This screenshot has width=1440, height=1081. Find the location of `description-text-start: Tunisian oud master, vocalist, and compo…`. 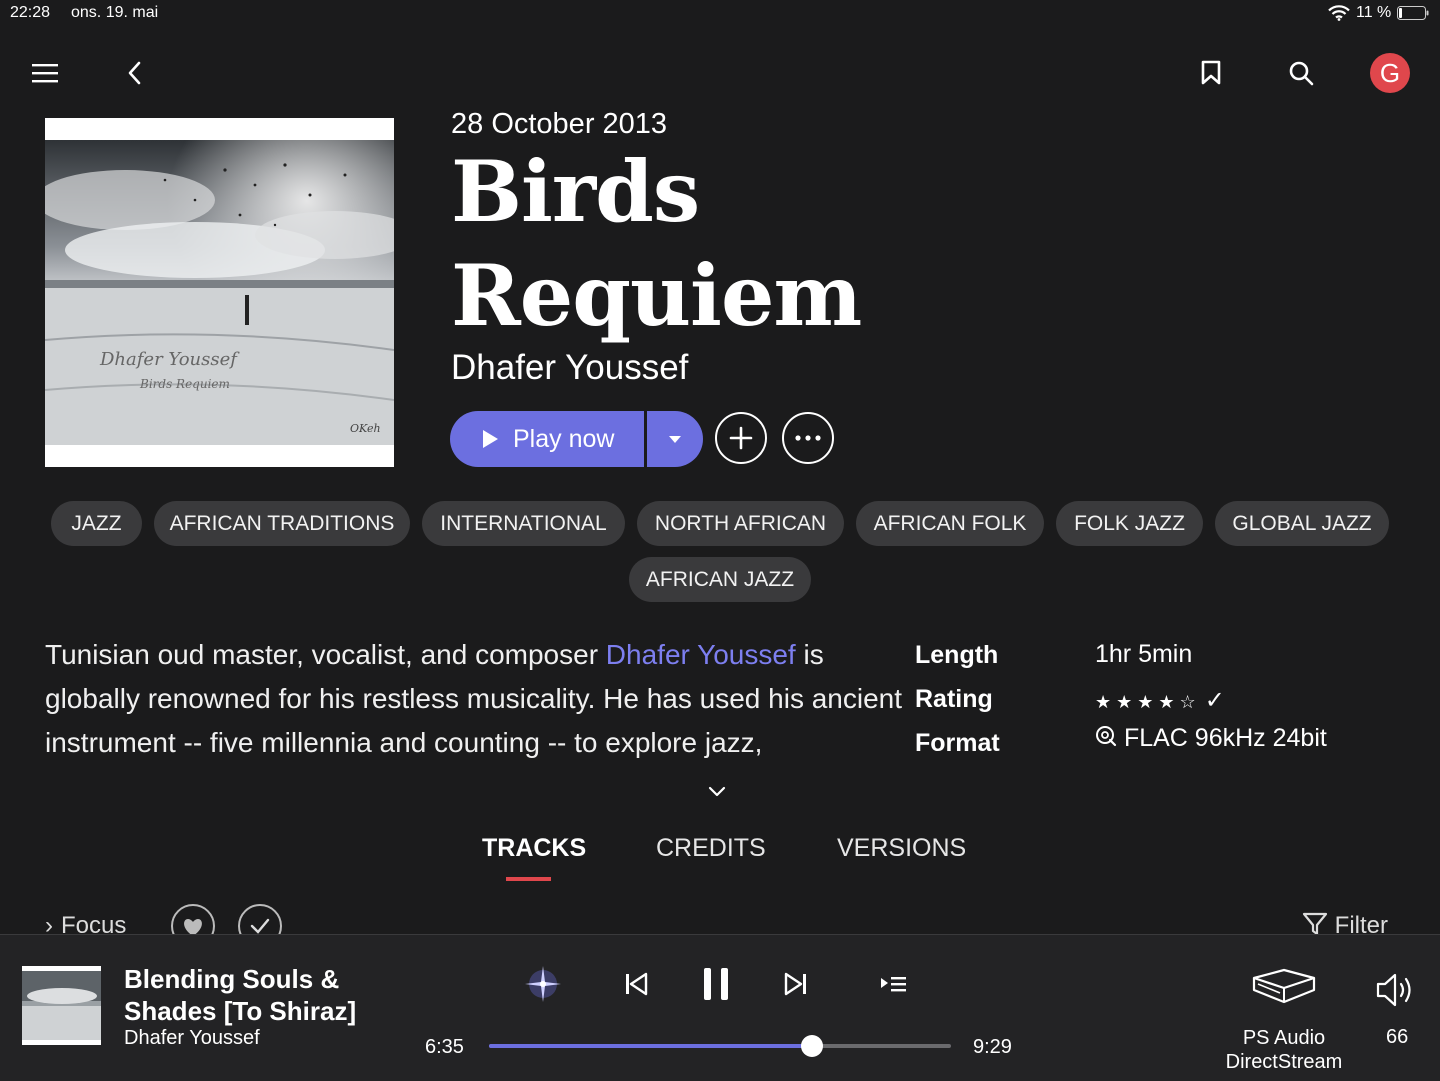

description-text-start: Tunisian oud master, vocalist, and compo… is located at coordinates (325, 654).